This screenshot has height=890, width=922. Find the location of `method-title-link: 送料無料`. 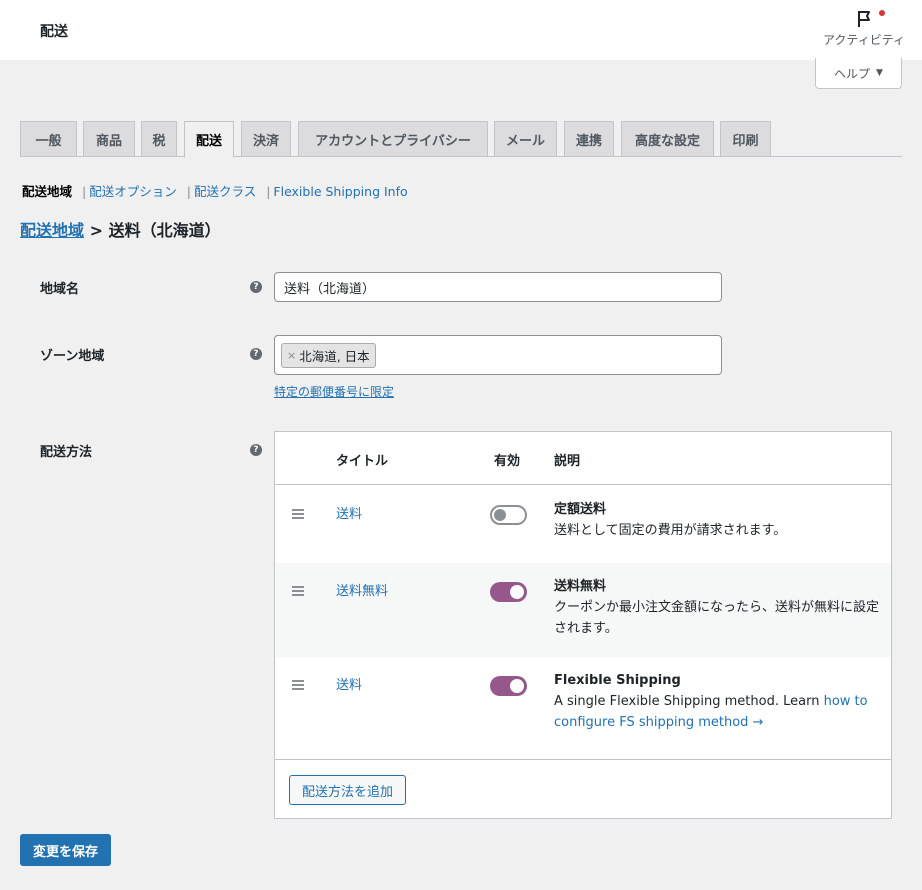

method-title-link: 送料無料 is located at coordinates (362, 589).